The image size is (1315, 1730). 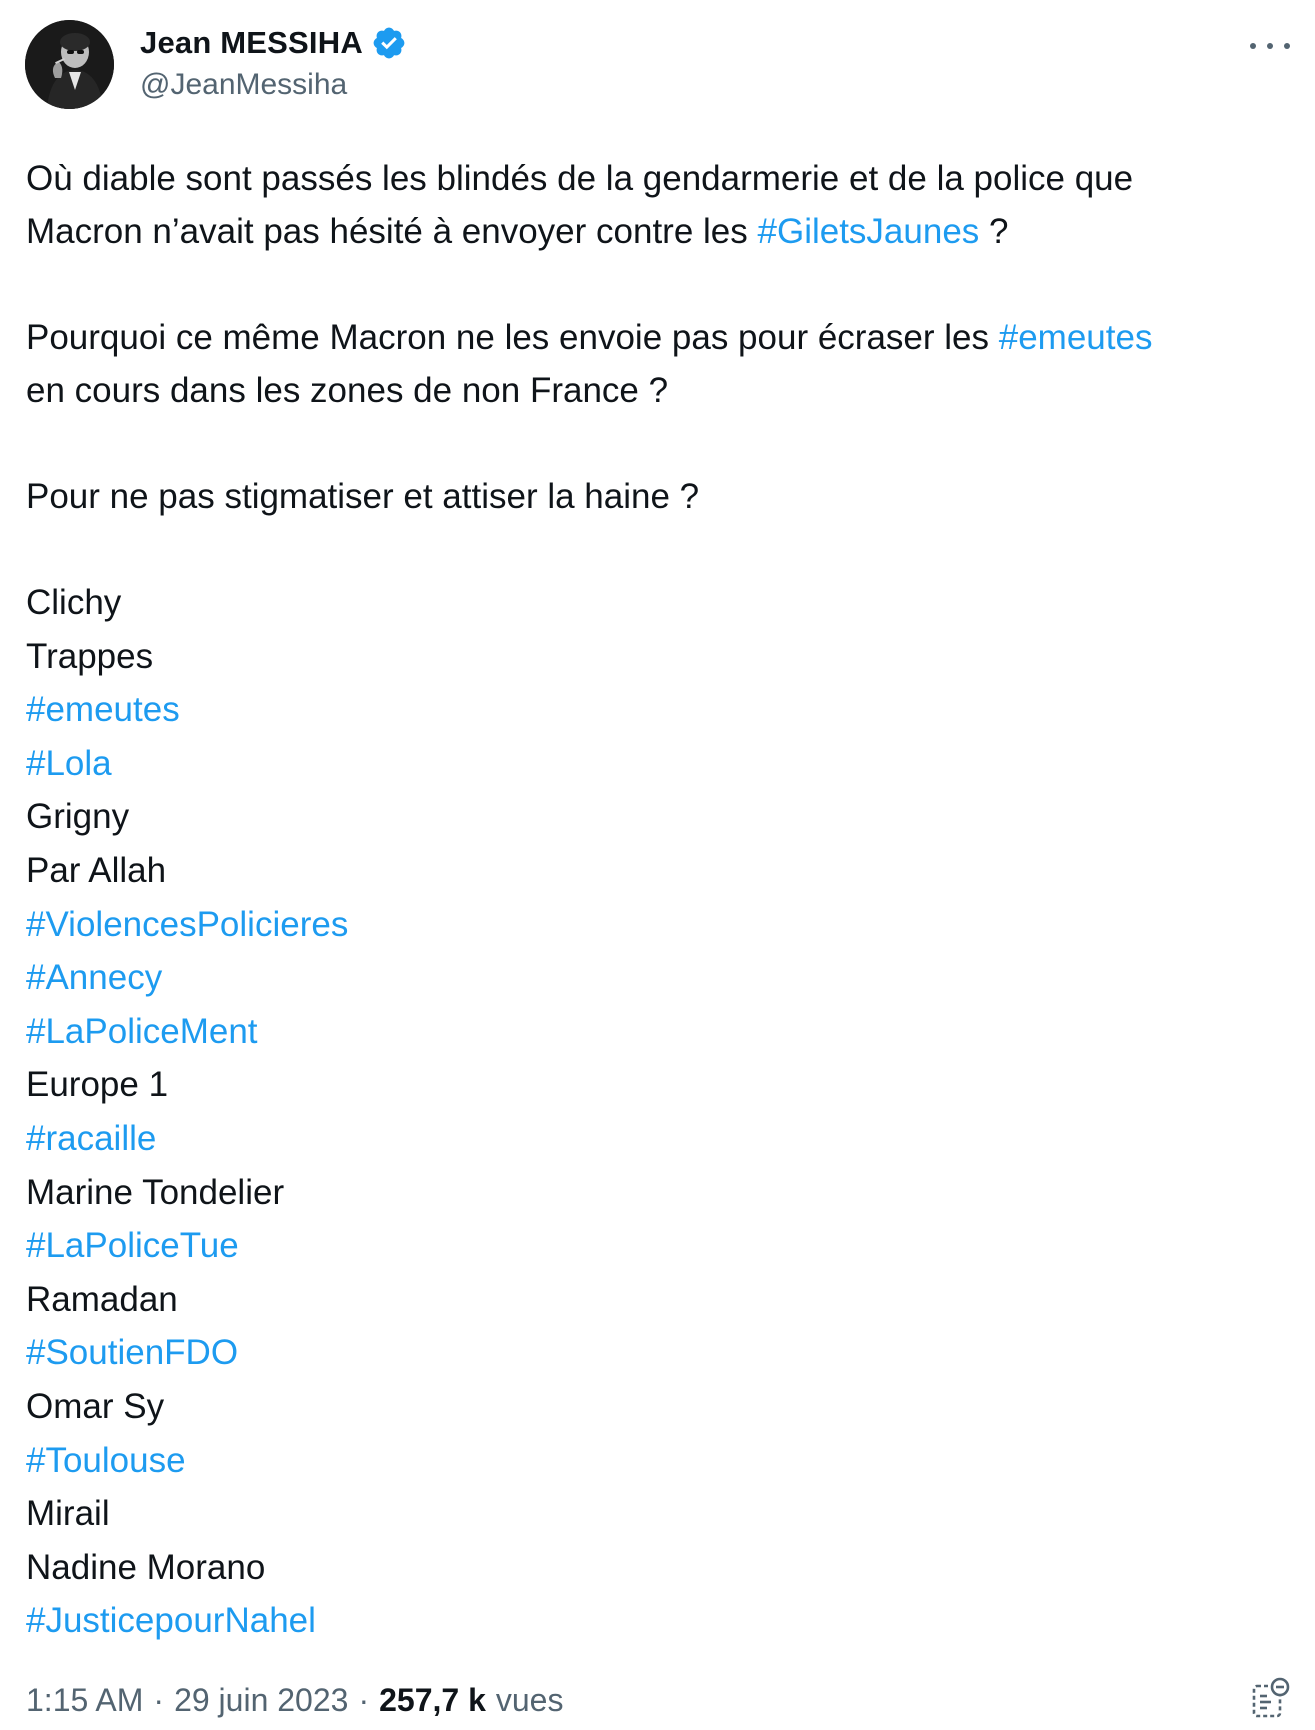 What do you see at coordinates (90, 656) in the screenshot?
I see `keyword-text: Trappes` at bounding box center [90, 656].